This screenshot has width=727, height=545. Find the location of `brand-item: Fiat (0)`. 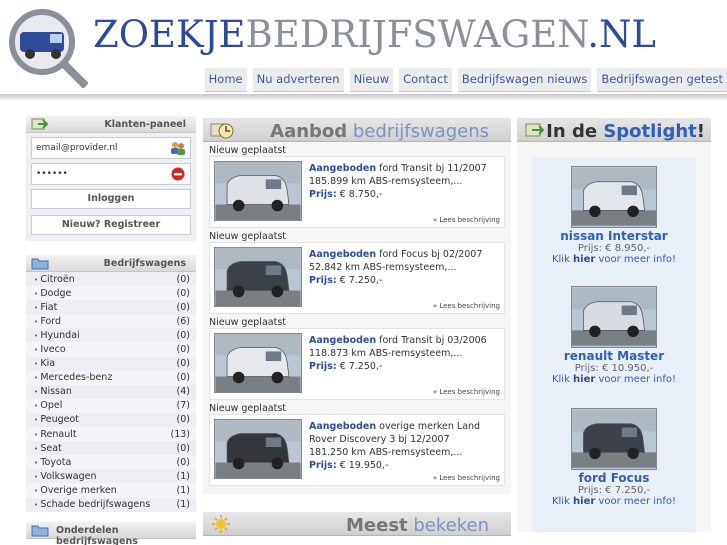

brand-item: Fiat (0) is located at coordinates (111, 307).